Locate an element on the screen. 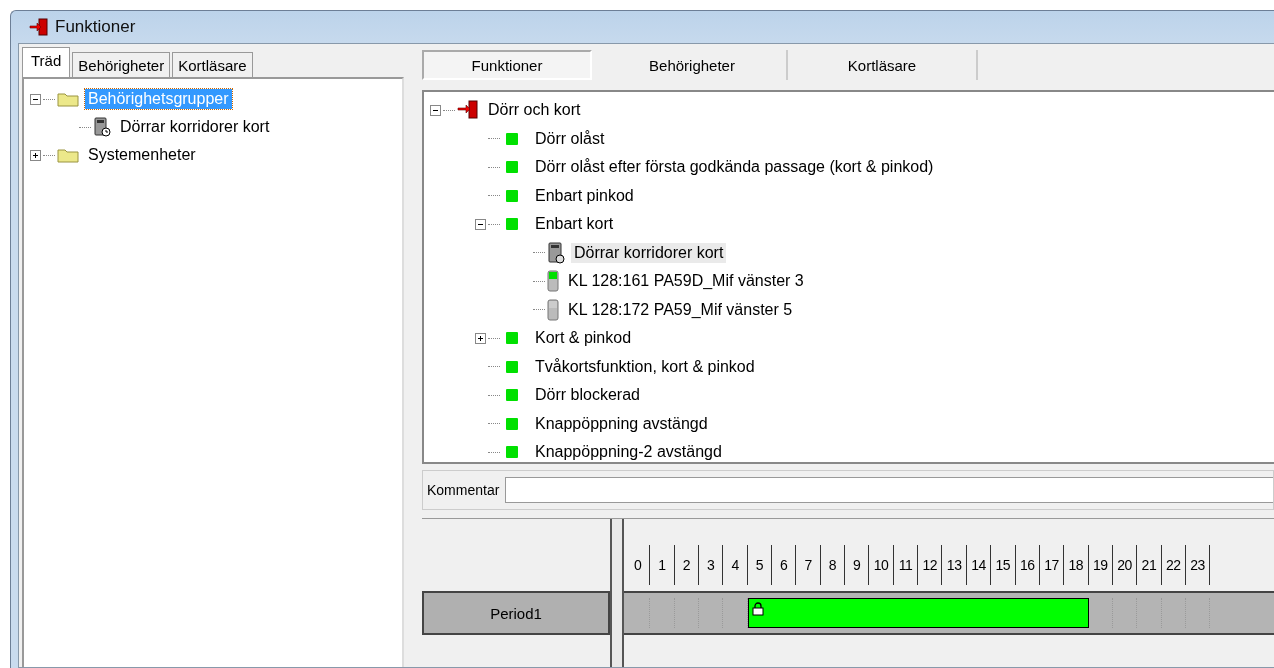  hour-label: 22 is located at coordinates (1173, 565).